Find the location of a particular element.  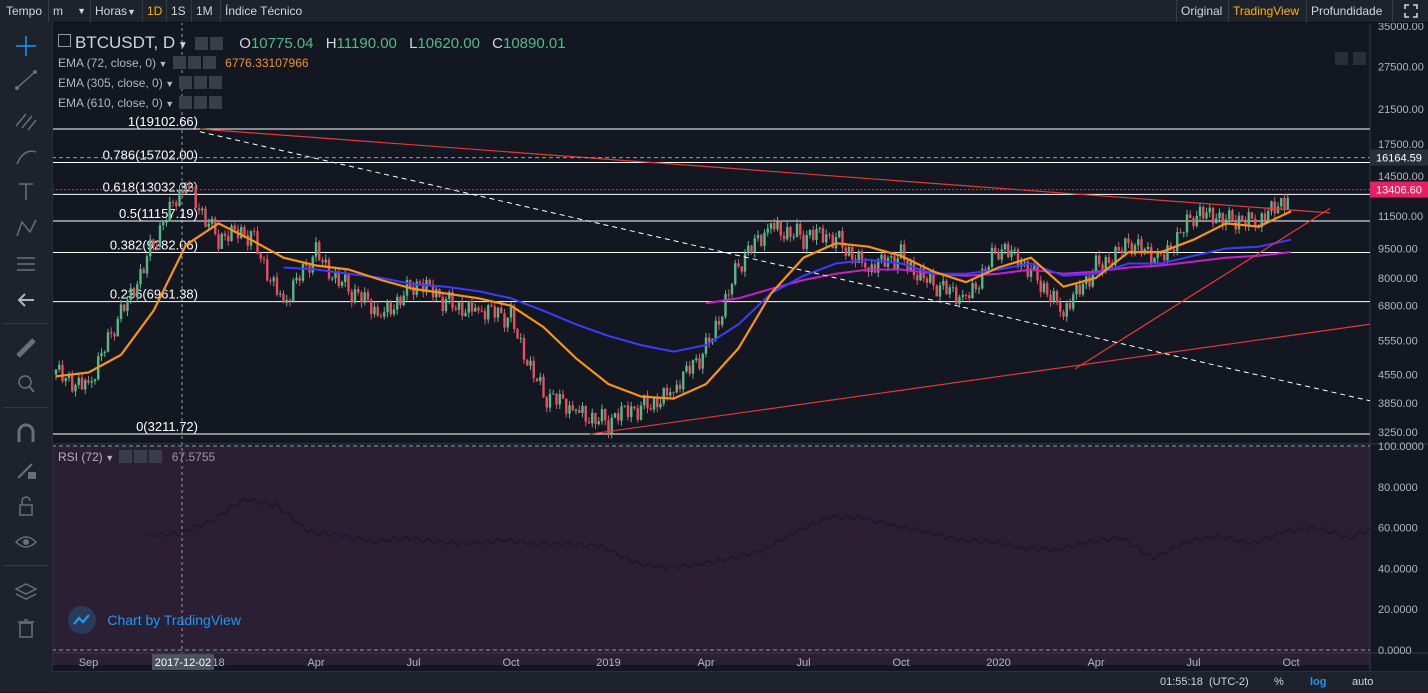

ruler-icon is located at coordinates (26, 348).